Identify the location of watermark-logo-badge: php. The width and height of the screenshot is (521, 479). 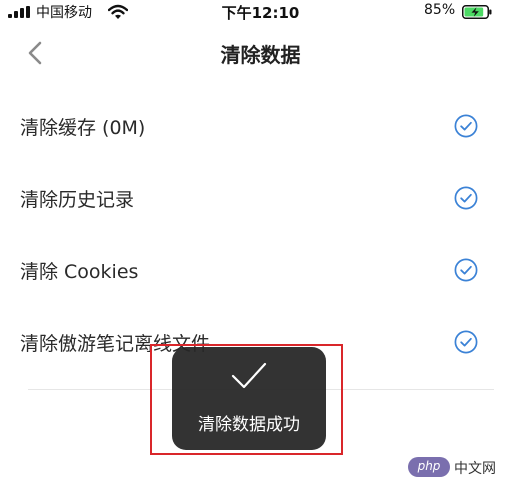
(429, 467).